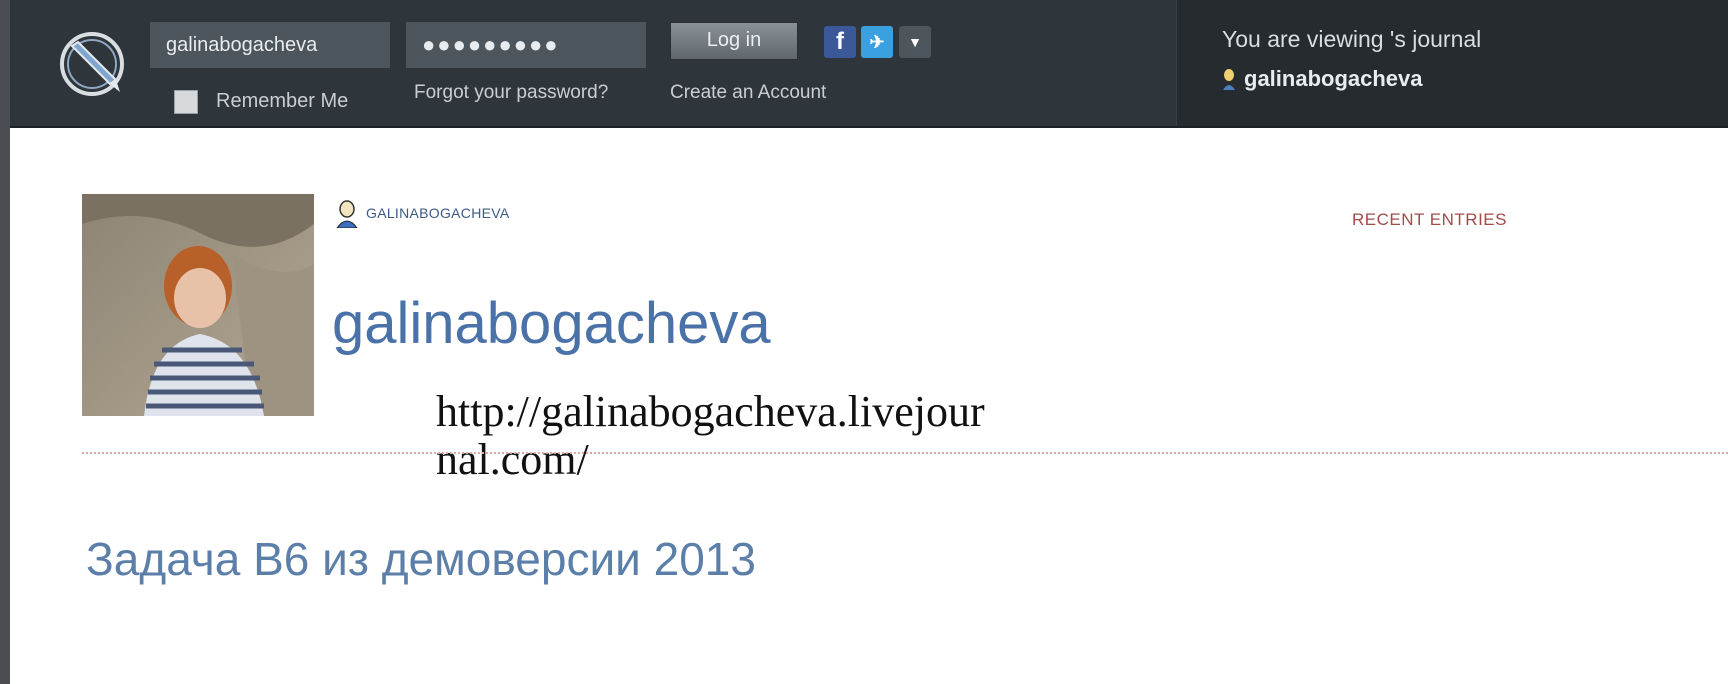 The height and width of the screenshot is (684, 1728). What do you see at coordinates (1452, 63) in the screenshot?
I see `viewing-panel` at bounding box center [1452, 63].